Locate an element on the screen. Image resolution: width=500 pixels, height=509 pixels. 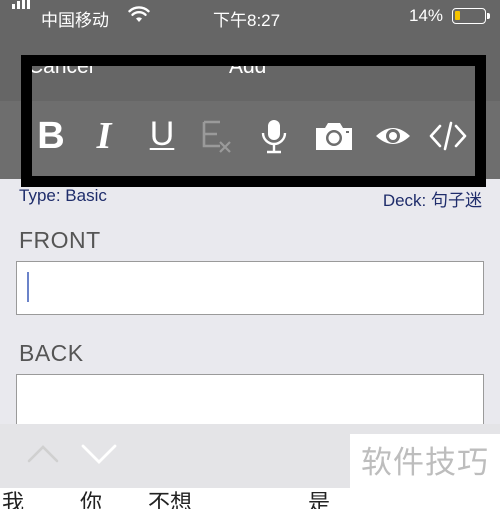
italic-button: I is located at coordinates (104, 136).